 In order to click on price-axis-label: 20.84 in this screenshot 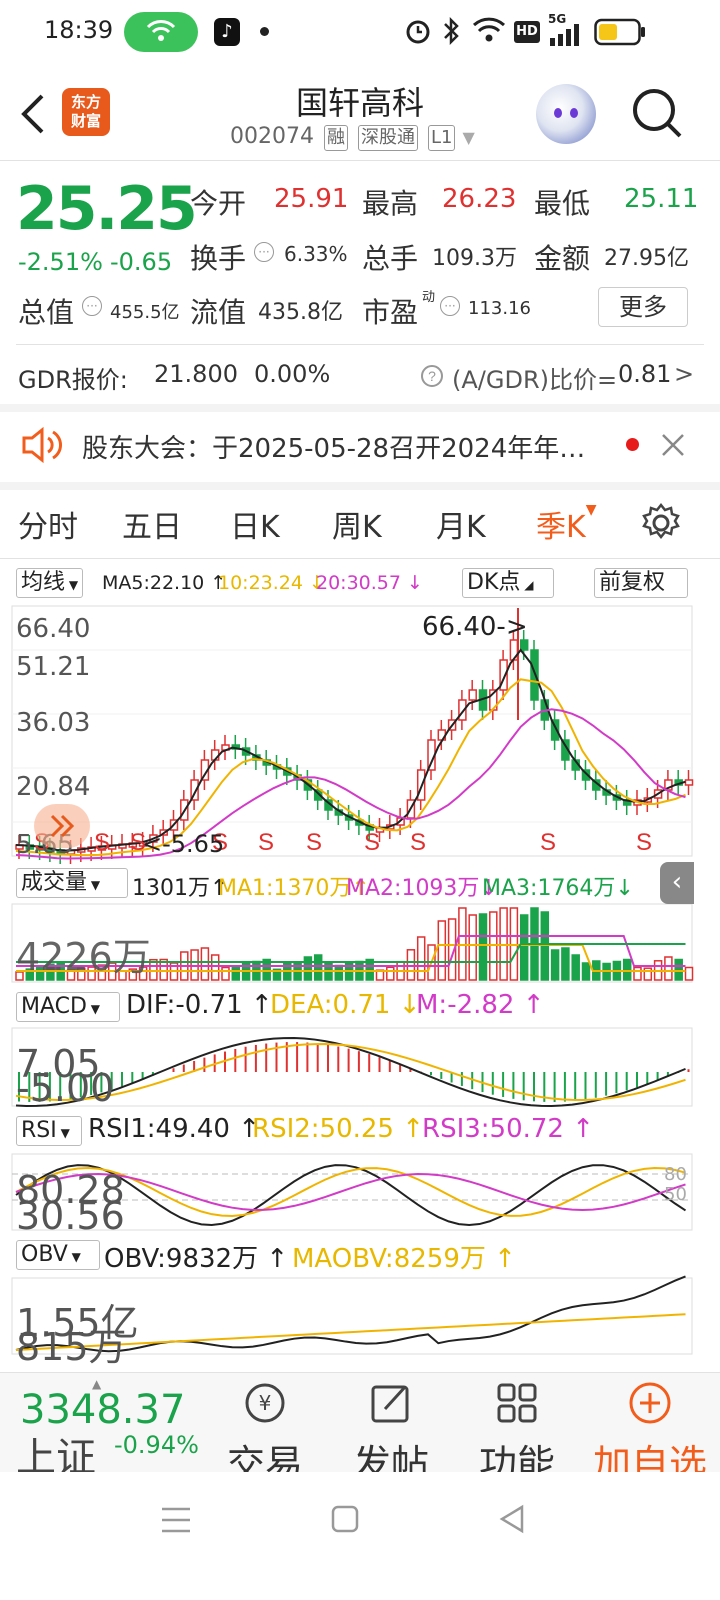, I will do `click(53, 787)`.